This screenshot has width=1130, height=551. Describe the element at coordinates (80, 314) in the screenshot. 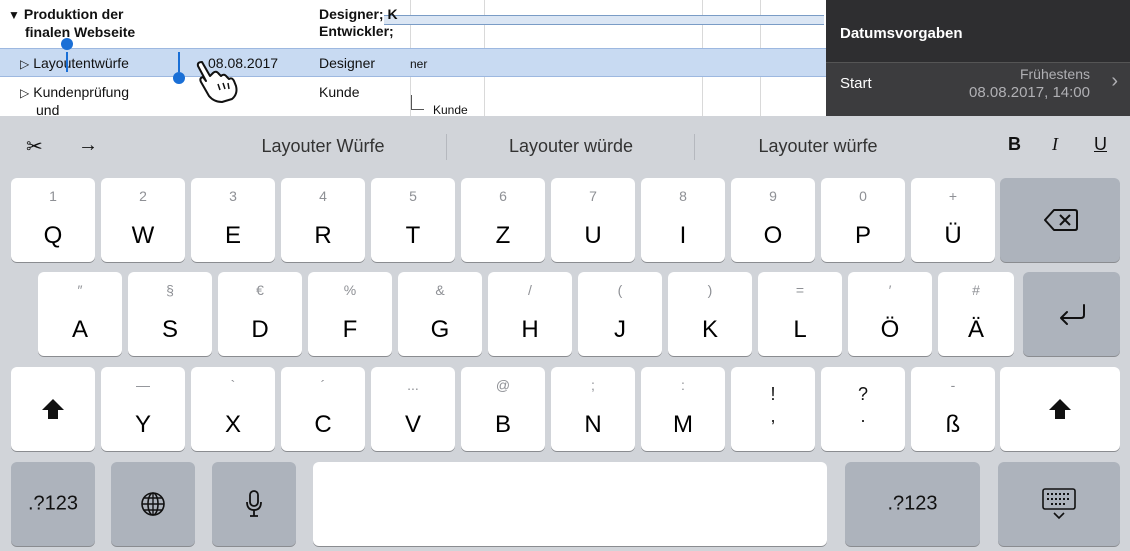

I see `key-a: ″ A` at that location.